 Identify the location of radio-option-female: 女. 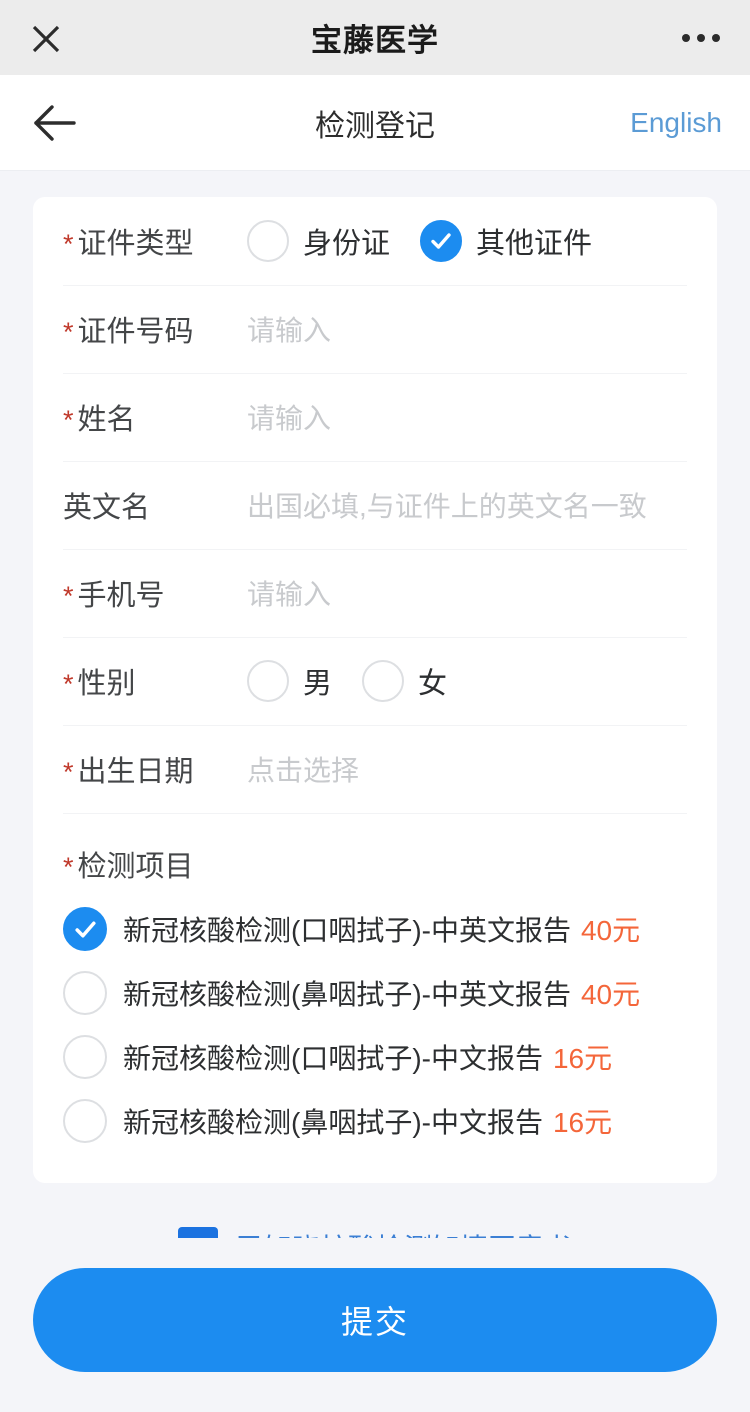
(404, 681).